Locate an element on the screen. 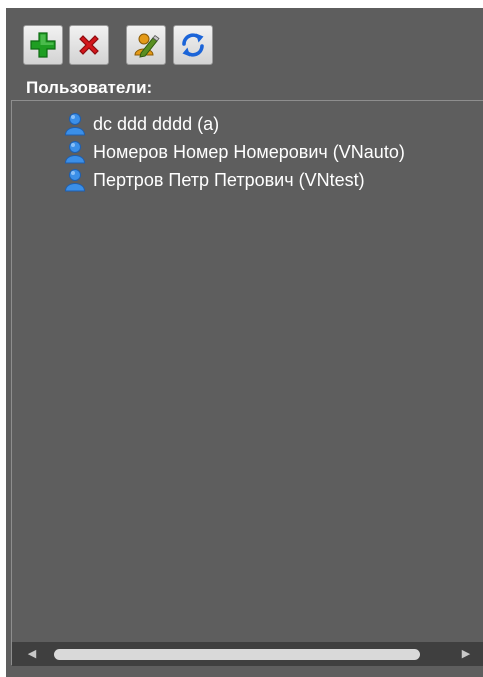  delete-user-button is located at coordinates (89, 45).